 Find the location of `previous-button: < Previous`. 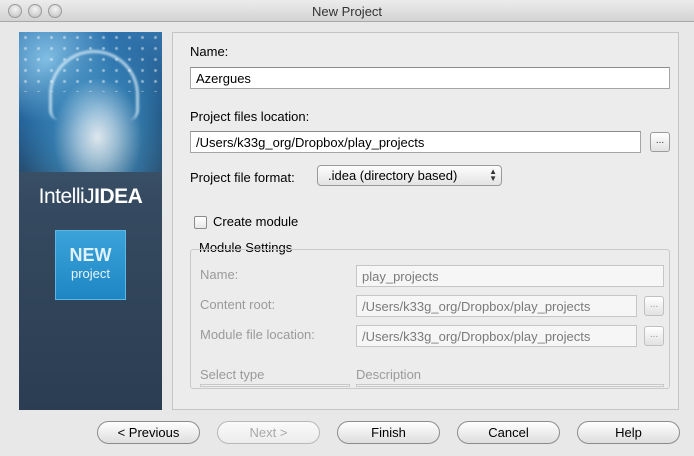

previous-button: < Previous is located at coordinates (148, 432).